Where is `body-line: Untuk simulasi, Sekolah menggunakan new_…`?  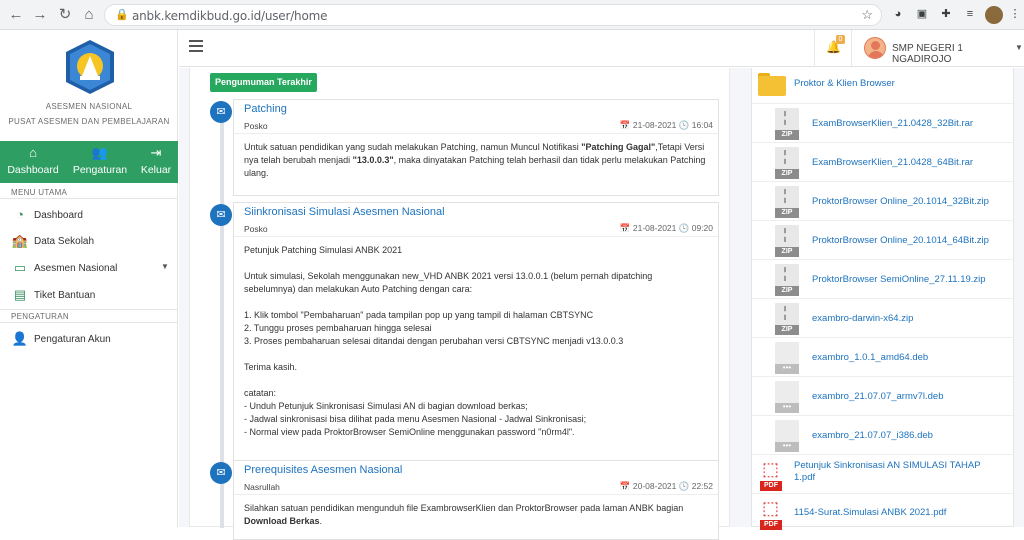
body-line: Untuk simulasi, Sekolah menggunakan new_… is located at coordinates (448, 282).